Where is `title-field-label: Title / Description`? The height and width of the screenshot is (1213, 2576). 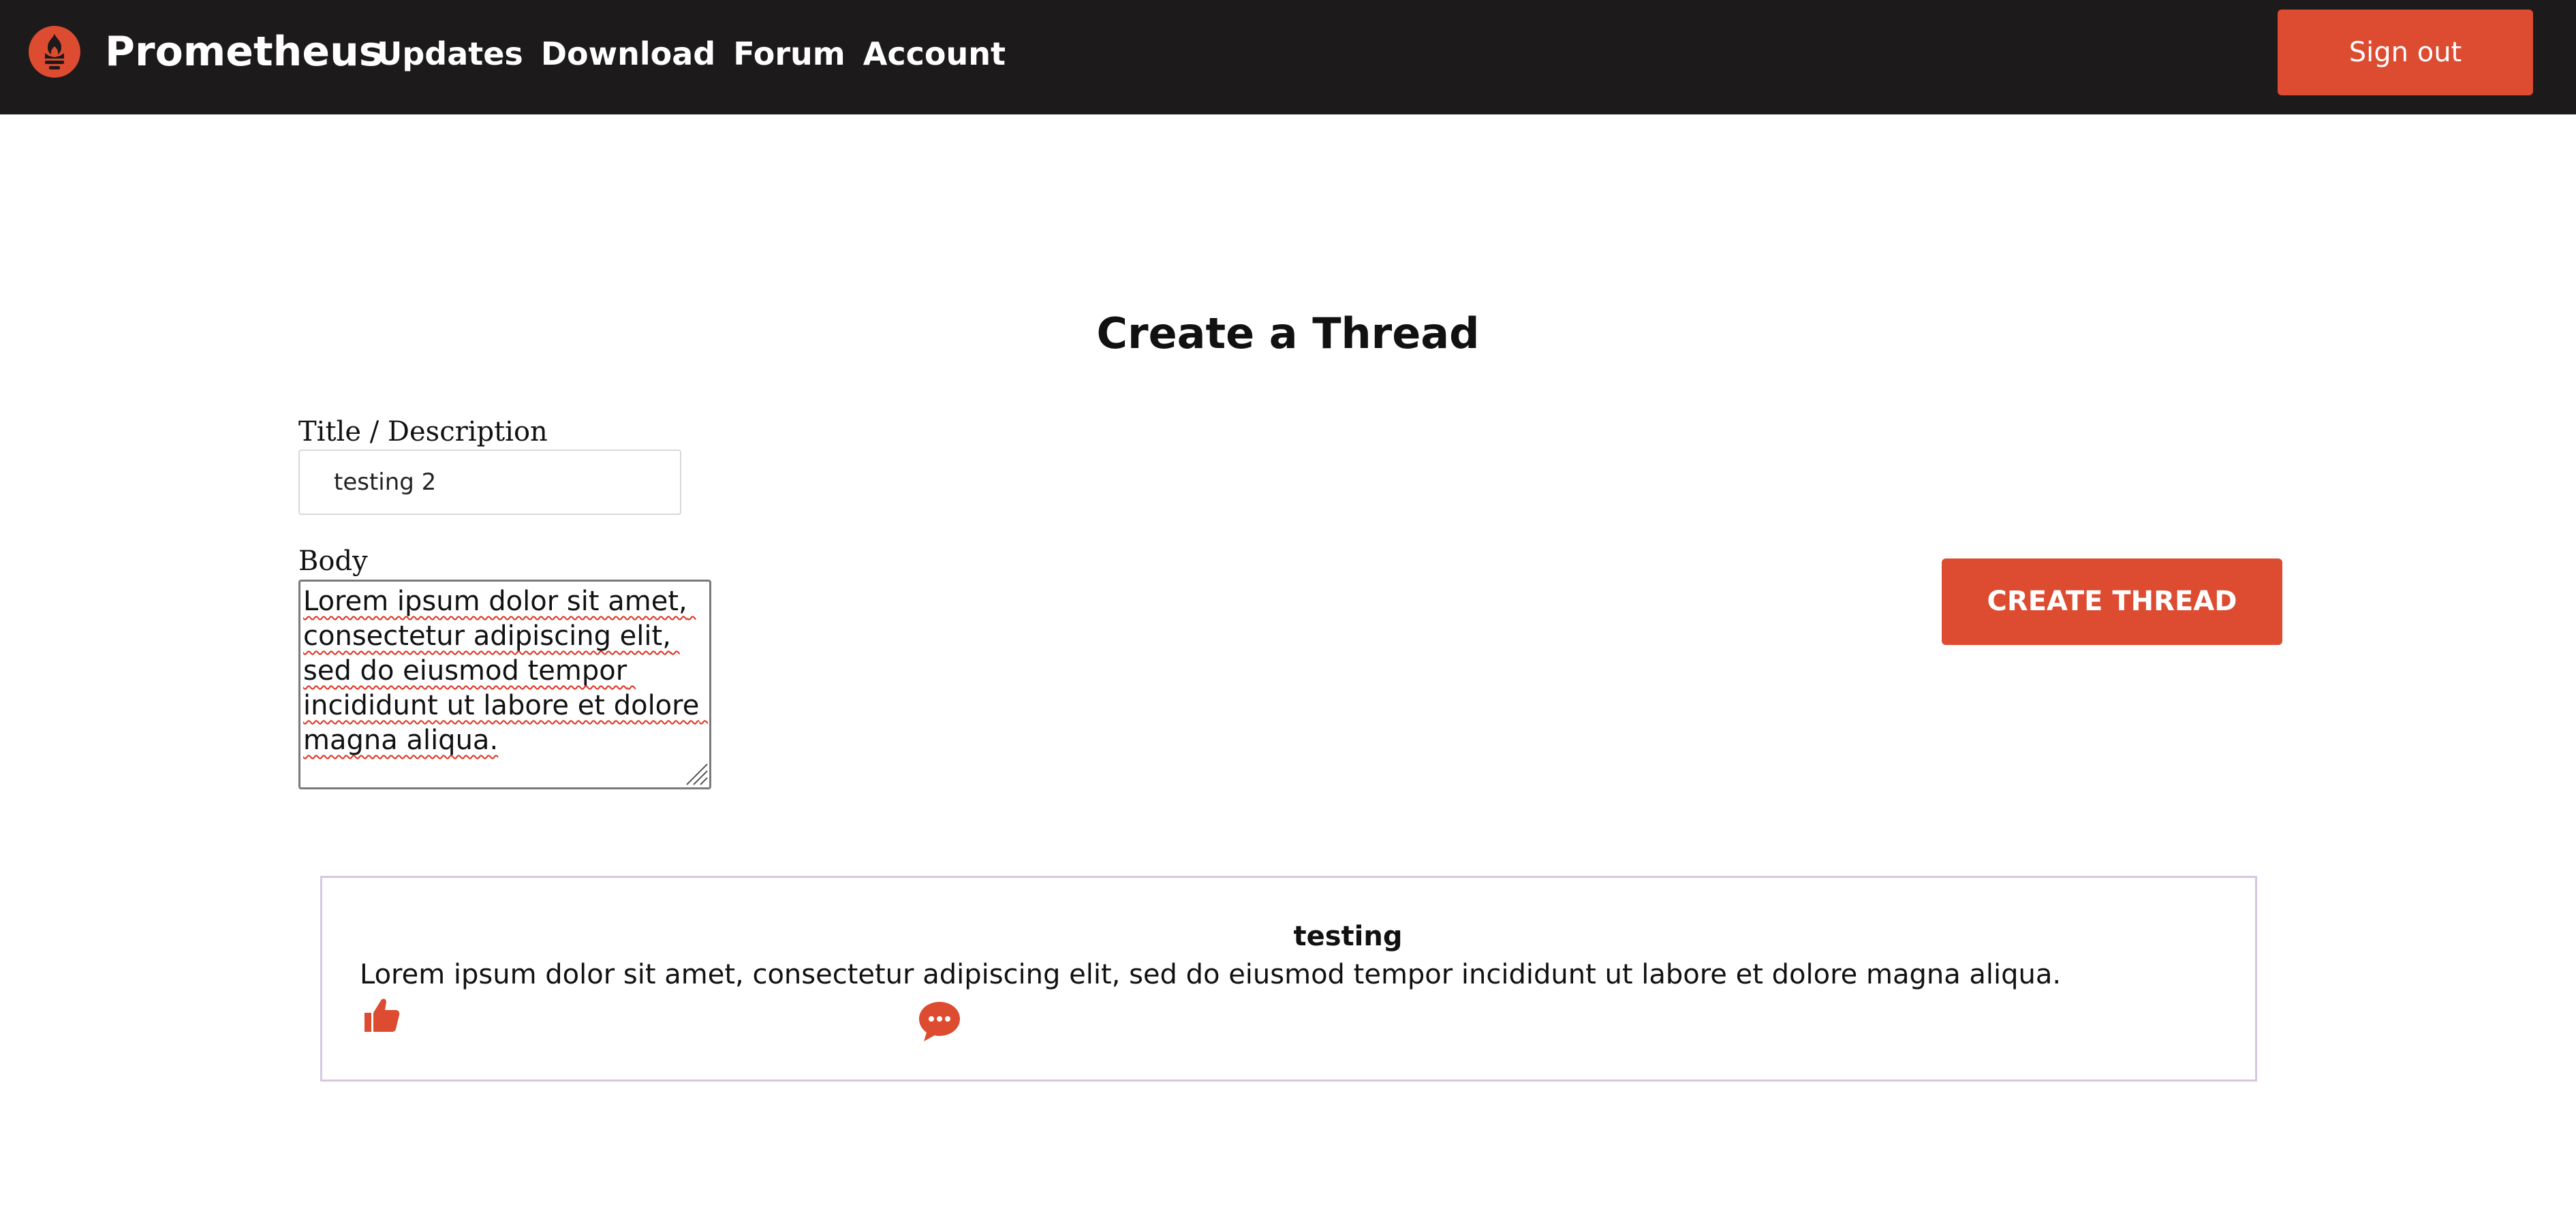
title-field-label: Title / Description is located at coordinates (423, 431).